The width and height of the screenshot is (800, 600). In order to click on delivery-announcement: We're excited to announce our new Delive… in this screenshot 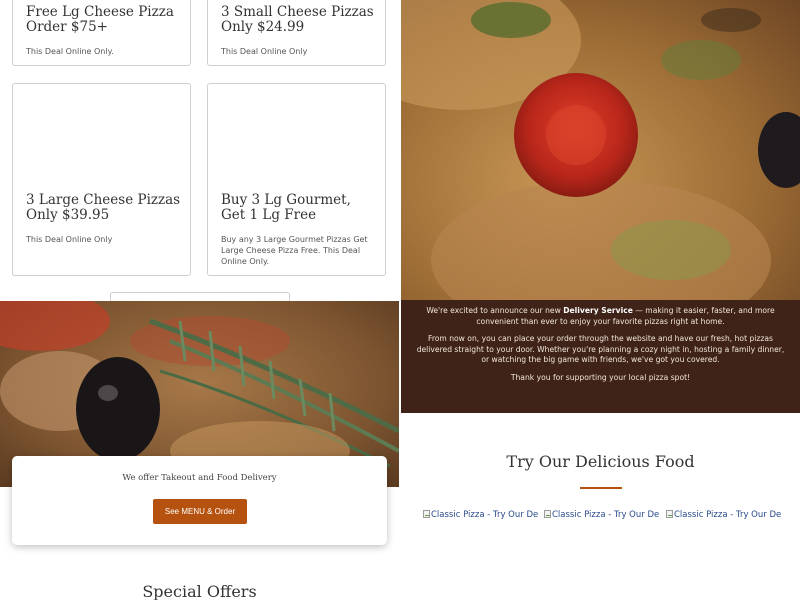, I will do `click(600, 356)`.